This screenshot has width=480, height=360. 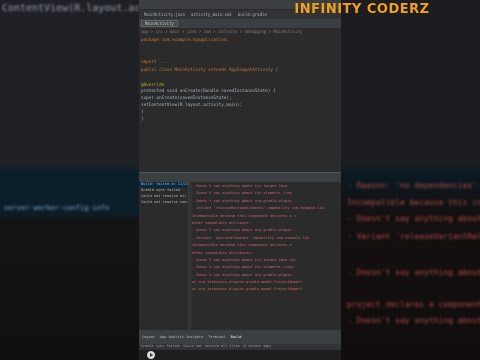 I want to click on tab-main-activity: MainActivity.java, so click(x=164, y=14).